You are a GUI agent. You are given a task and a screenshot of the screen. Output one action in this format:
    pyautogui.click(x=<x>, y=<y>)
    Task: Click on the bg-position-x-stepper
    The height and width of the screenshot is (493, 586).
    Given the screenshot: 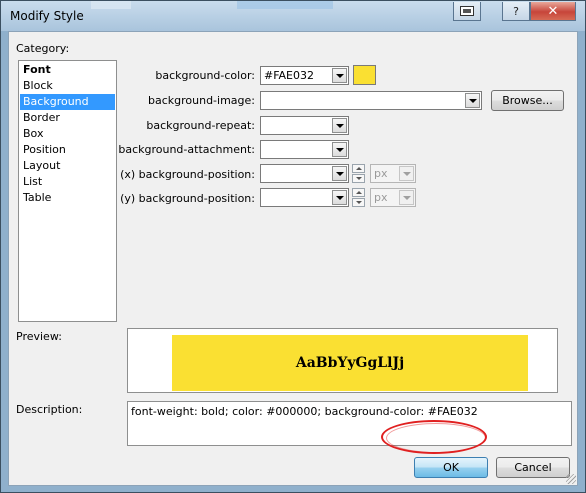 What is the action you would take?
    pyautogui.click(x=358, y=173)
    